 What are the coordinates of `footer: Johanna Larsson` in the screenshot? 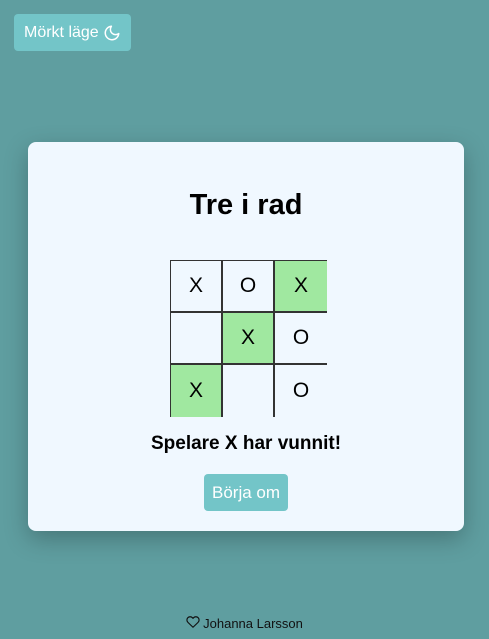 It's located at (244, 623).